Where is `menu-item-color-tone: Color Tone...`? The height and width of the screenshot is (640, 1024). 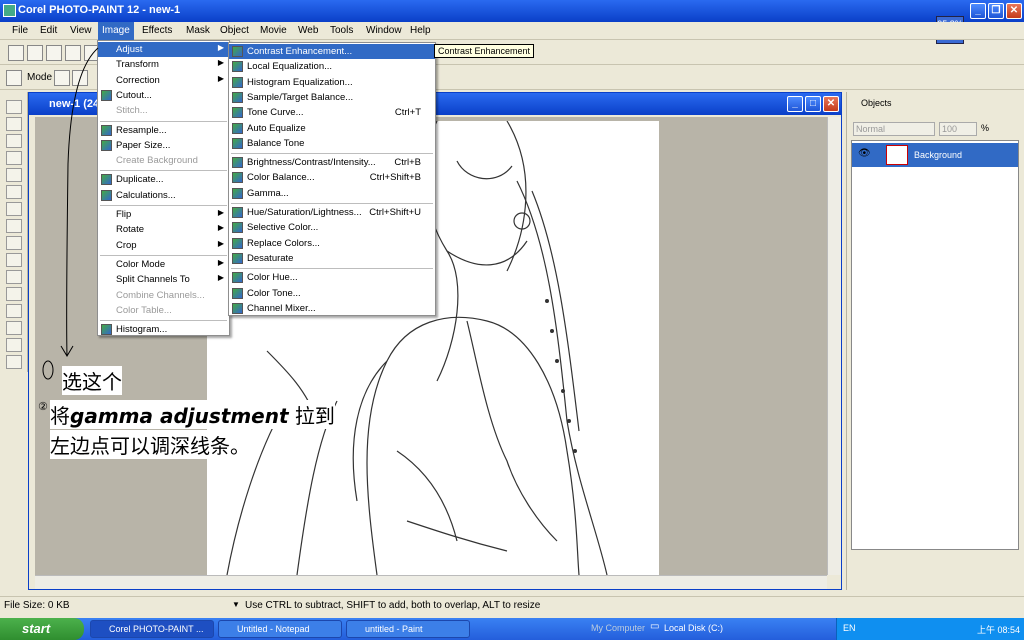 menu-item-color-tone: Color Tone... is located at coordinates (332, 293).